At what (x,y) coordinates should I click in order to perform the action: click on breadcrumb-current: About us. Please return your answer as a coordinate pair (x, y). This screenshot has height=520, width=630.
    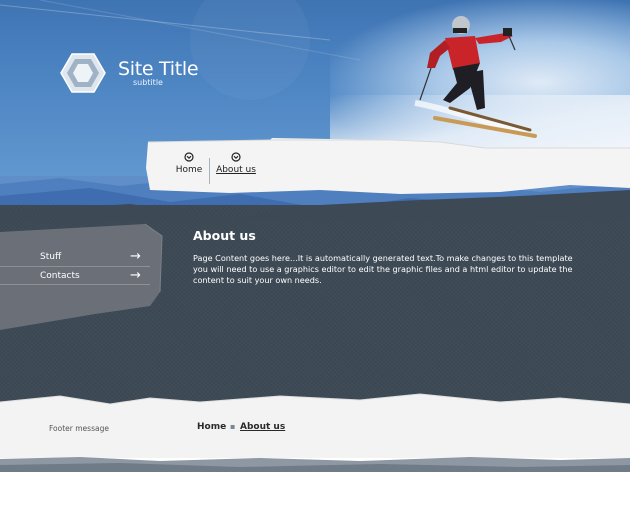
    Looking at the image, I should click on (262, 427).